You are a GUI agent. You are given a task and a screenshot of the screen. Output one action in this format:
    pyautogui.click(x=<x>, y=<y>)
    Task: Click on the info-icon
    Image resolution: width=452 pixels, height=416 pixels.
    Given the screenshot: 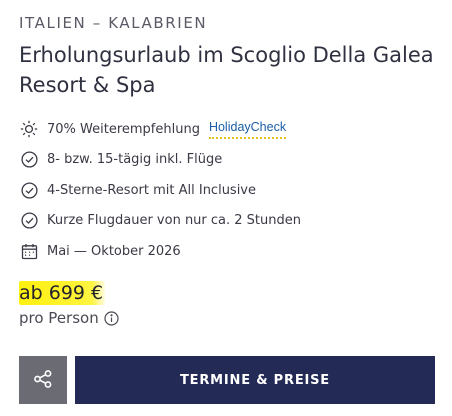 What is the action you would take?
    pyautogui.click(x=111, y=318)
    